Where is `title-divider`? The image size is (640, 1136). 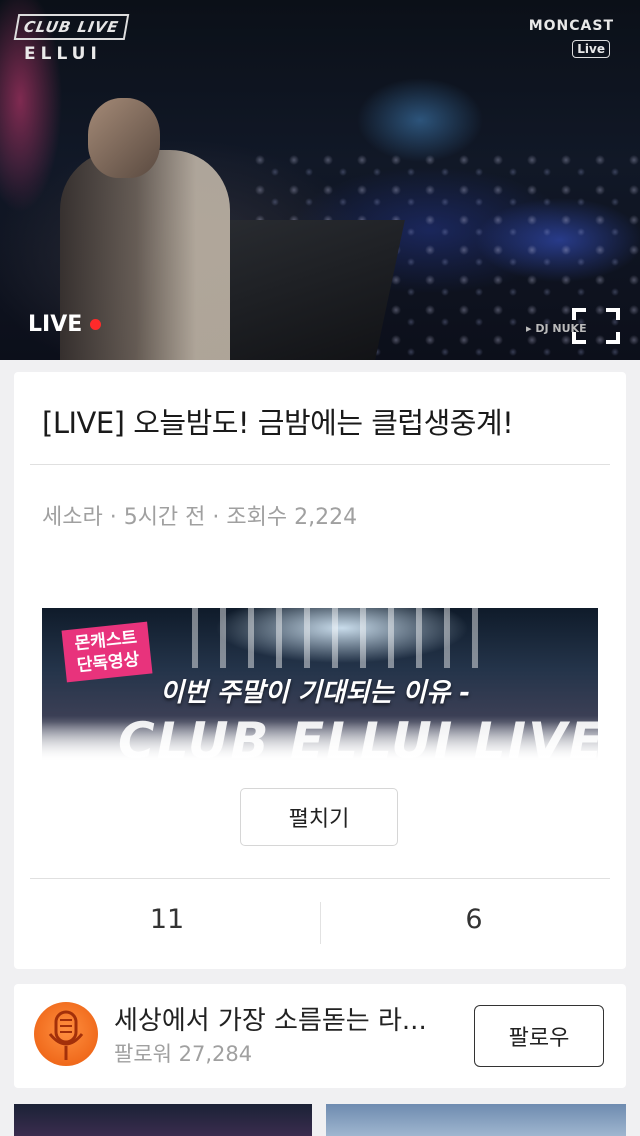 title-divider is located at coordinates (320, 464).